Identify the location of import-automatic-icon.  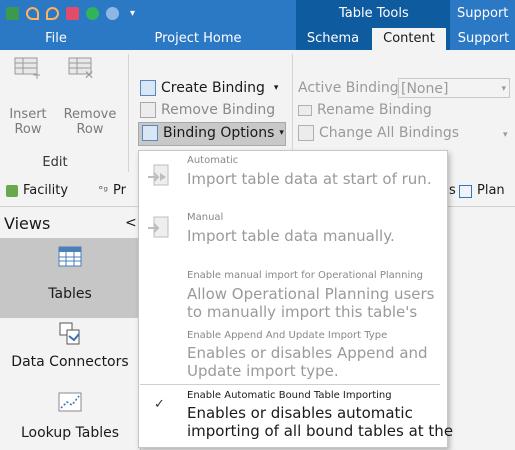
(159, 176).